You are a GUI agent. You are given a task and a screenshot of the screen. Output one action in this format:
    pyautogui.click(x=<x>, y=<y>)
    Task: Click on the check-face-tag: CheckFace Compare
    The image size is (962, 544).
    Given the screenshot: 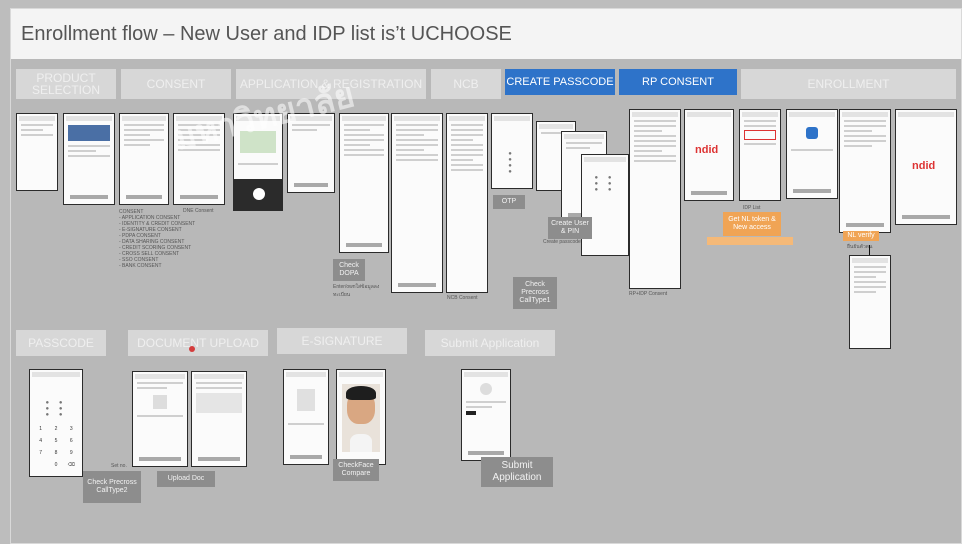 What is the action you would take?
    pyautogui.click(x=356, y=470)
    